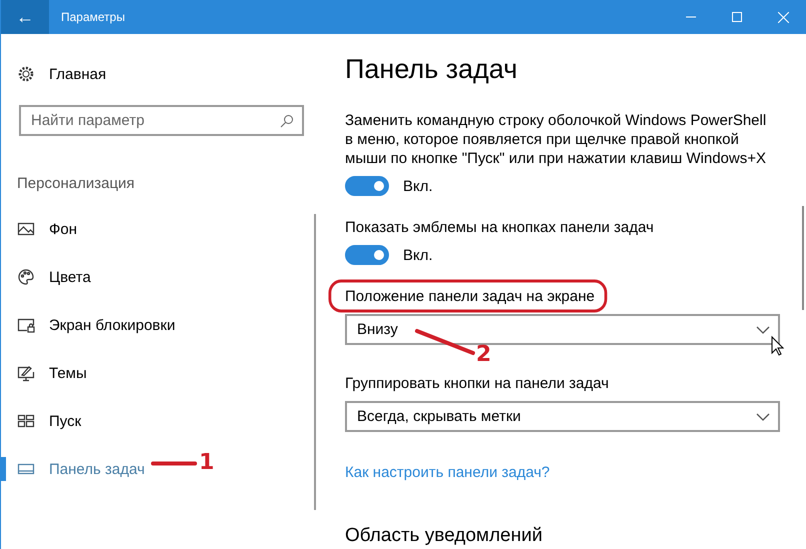 The height and width of the screenshot is (549, 806). I want to click on sidebar-item: Панель задач, so click(97, 469).